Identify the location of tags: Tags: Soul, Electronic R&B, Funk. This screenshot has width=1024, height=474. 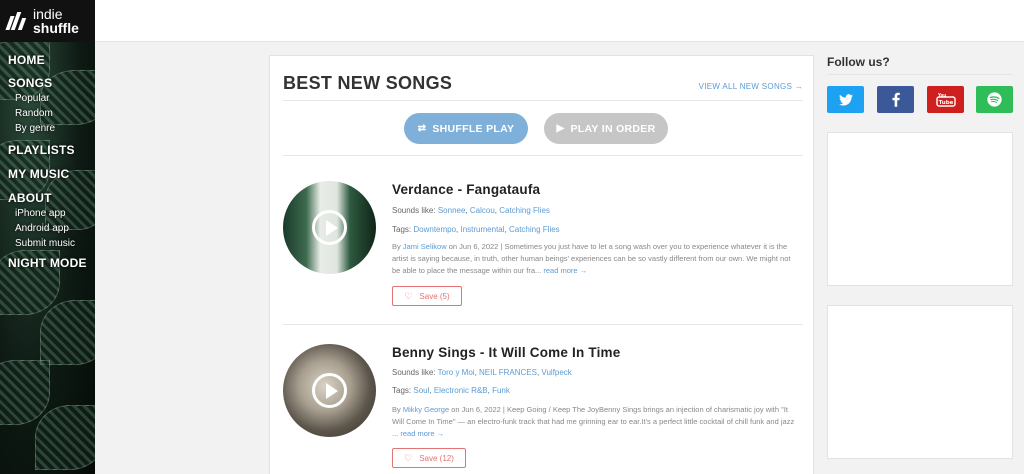
(451, 390).